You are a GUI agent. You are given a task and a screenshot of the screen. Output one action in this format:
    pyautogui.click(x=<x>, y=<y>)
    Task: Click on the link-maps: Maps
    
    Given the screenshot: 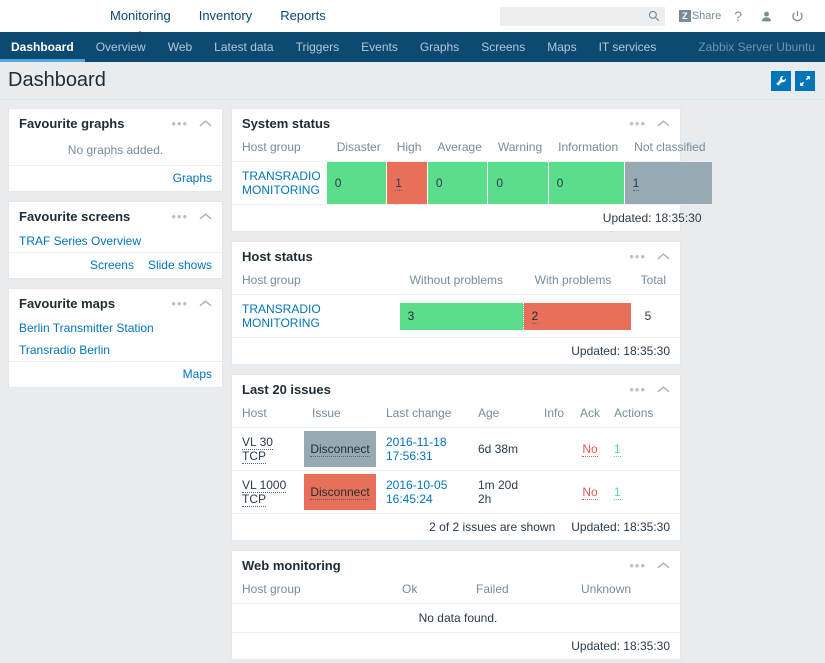 What is the action you would take?
    pyautogui.click(x=197, y=374)
    